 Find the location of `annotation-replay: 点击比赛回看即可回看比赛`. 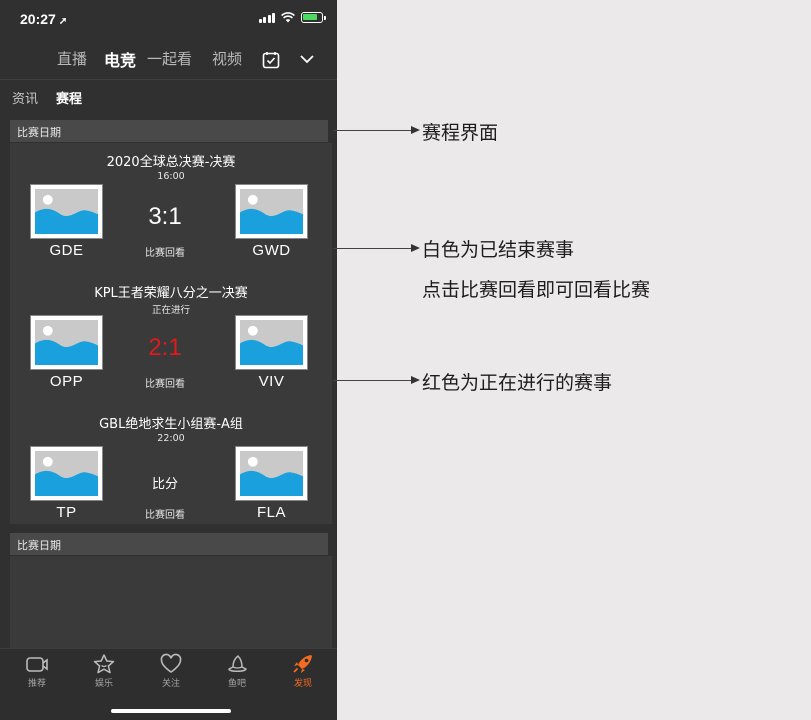

annotation-replay: 点击比赛回看即可回看比赛 is located at coordinates (536, 290).